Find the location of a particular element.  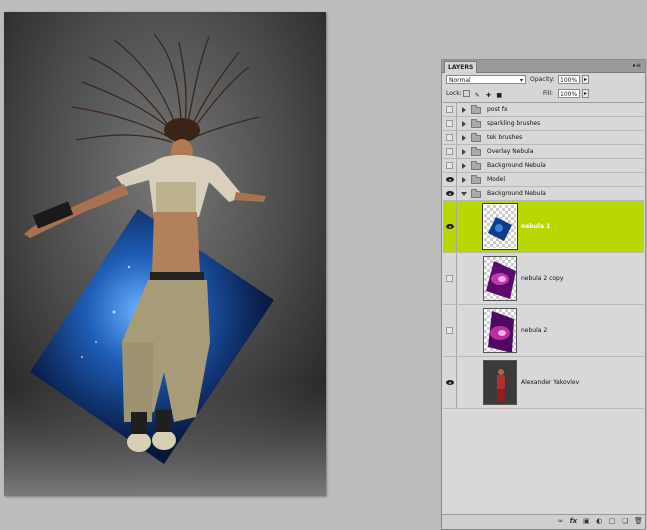

layer-name: nebula 1 is located at coordinates (536, 226).